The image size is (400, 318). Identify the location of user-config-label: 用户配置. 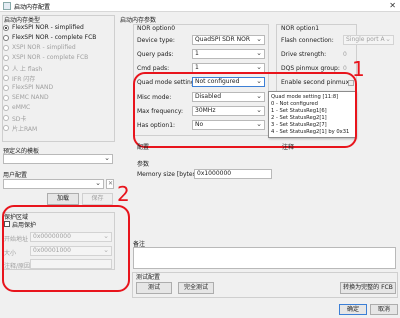
(15, 175).